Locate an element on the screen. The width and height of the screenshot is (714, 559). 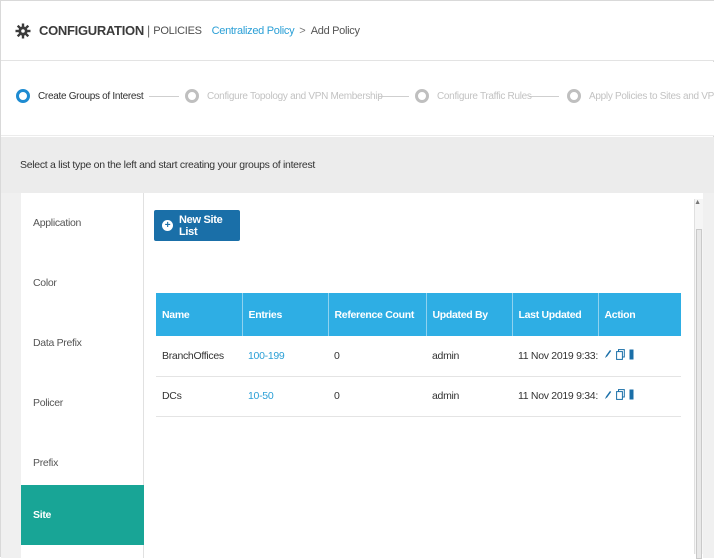
plus-icon: + is located at coordinates (167, 225).